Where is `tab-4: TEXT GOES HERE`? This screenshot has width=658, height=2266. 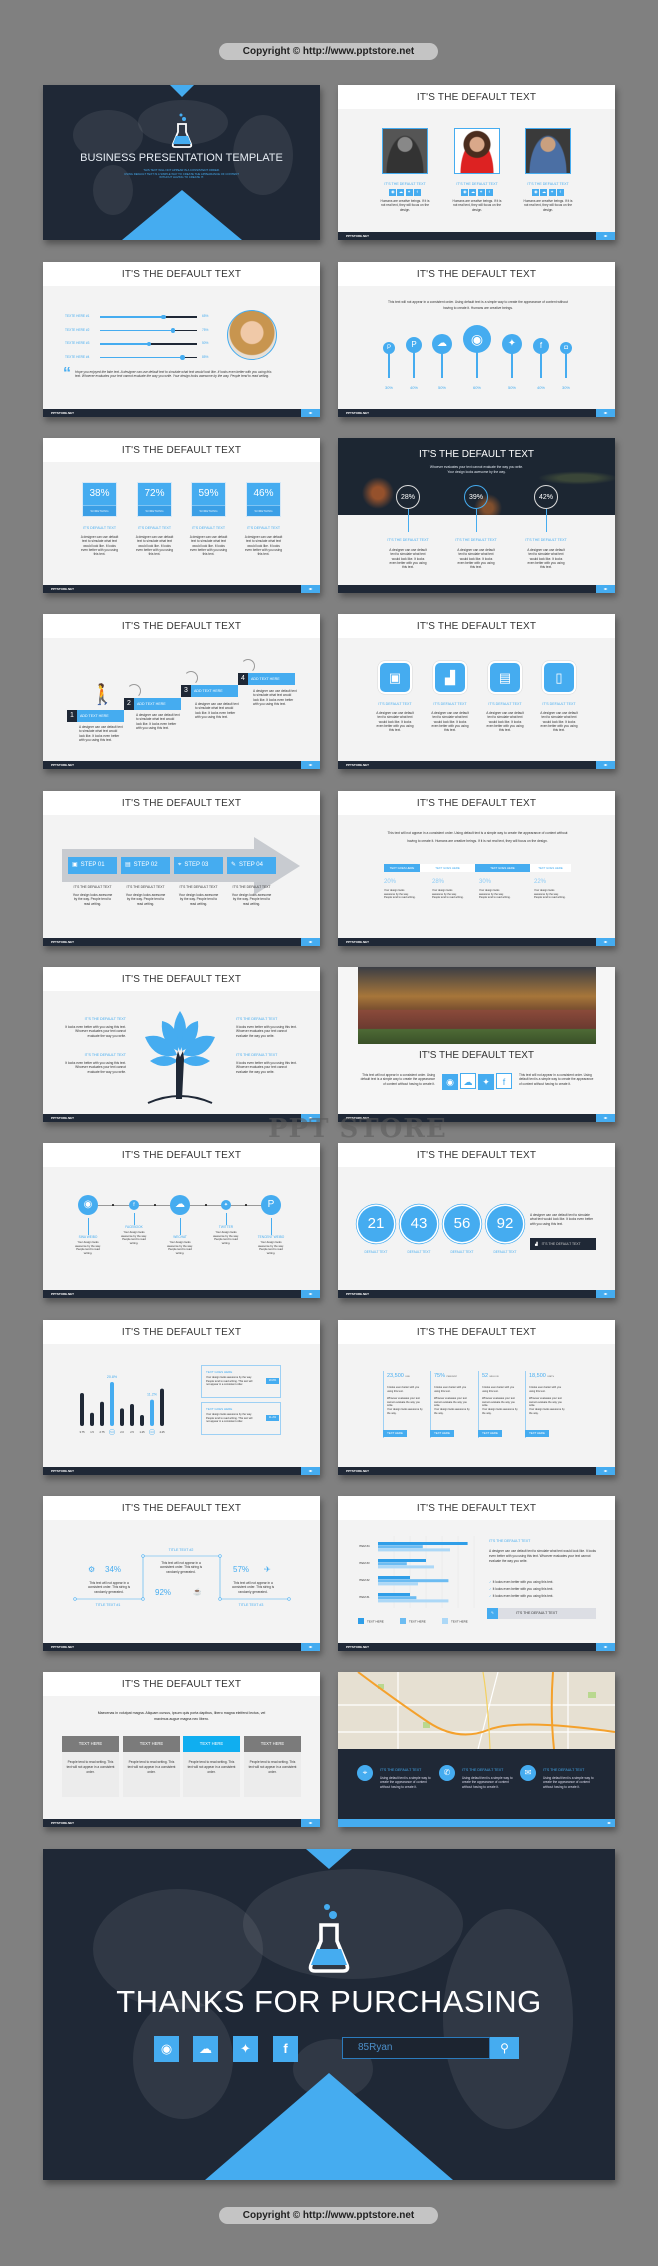
tab-4: TEXT GOES HERE is located at coordinates (550, 868).